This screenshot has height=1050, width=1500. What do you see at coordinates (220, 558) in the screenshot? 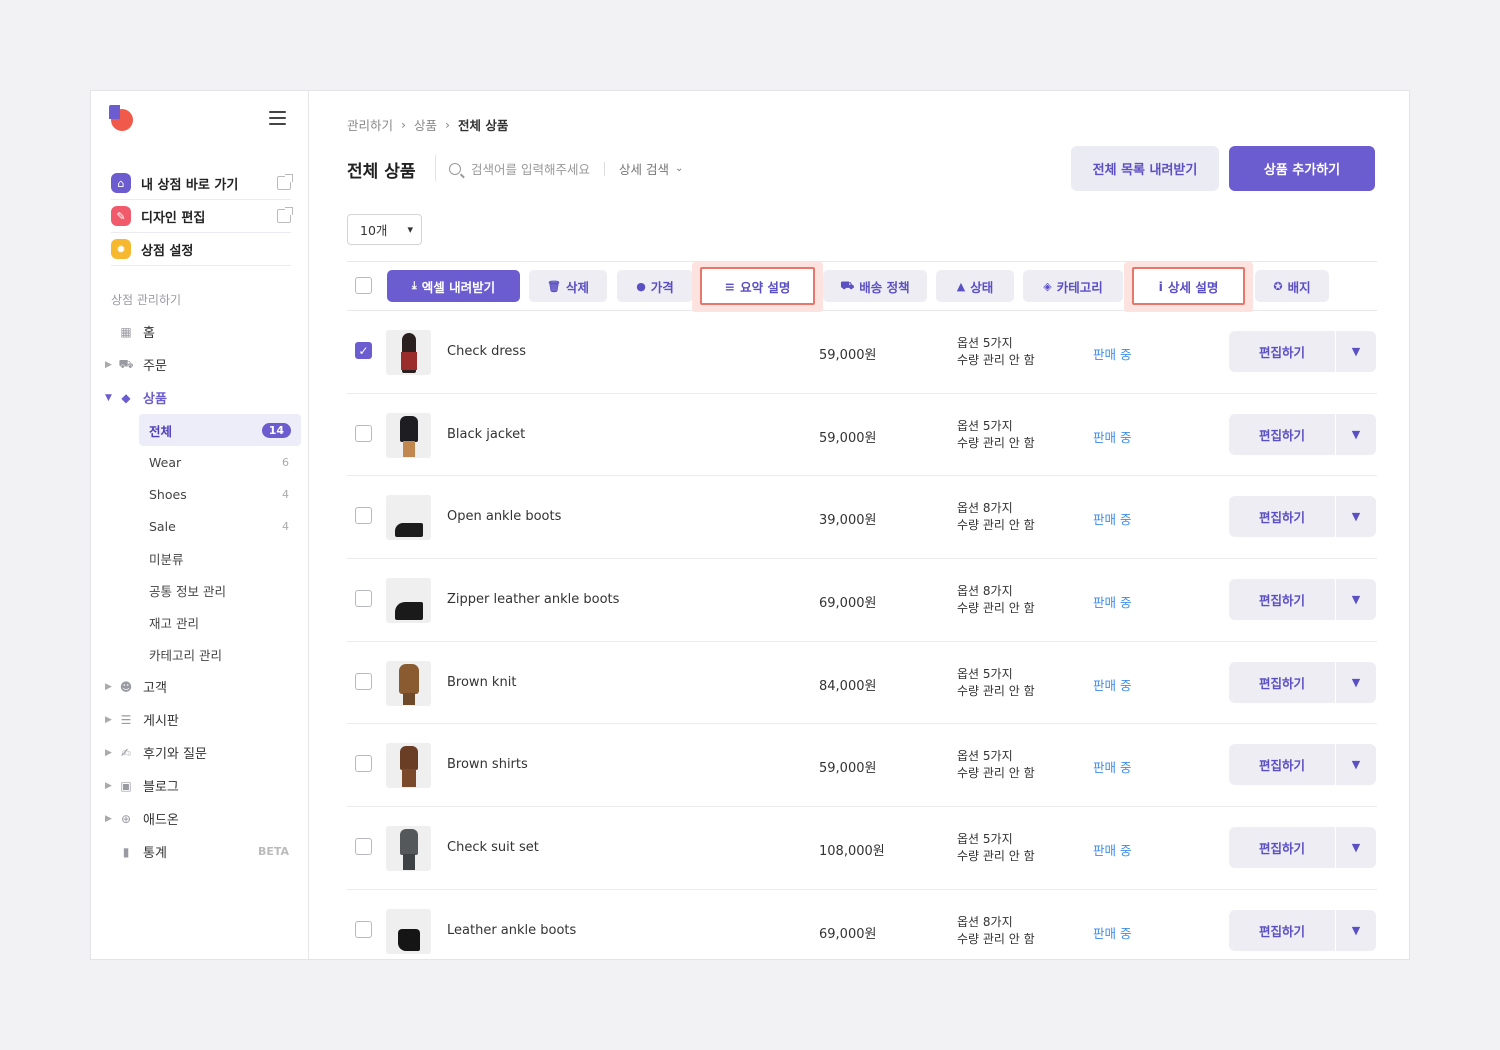
I see `submenu-item-uncategorized: 미분류` at bounding box center [220, 558].